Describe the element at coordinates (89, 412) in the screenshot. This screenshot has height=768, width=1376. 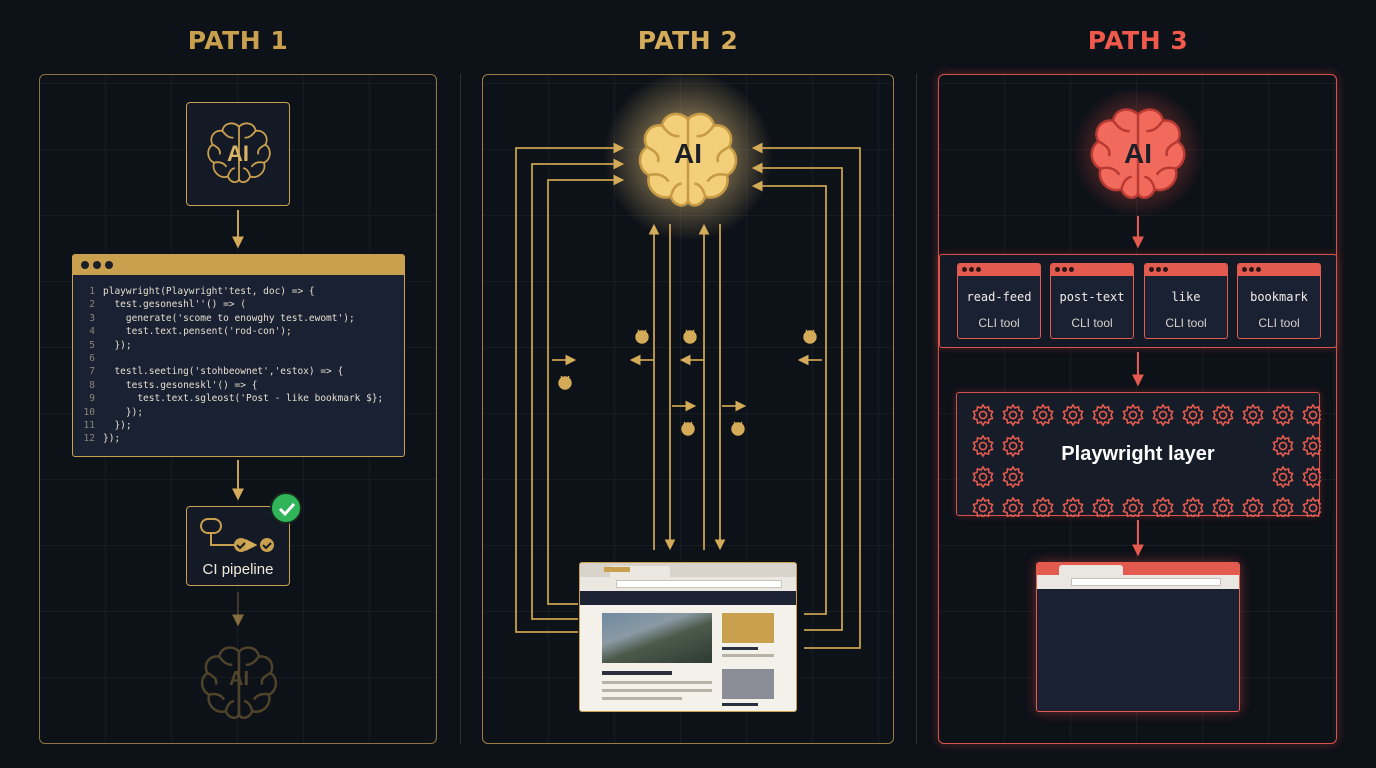
I see `line-number: 10` at that location.